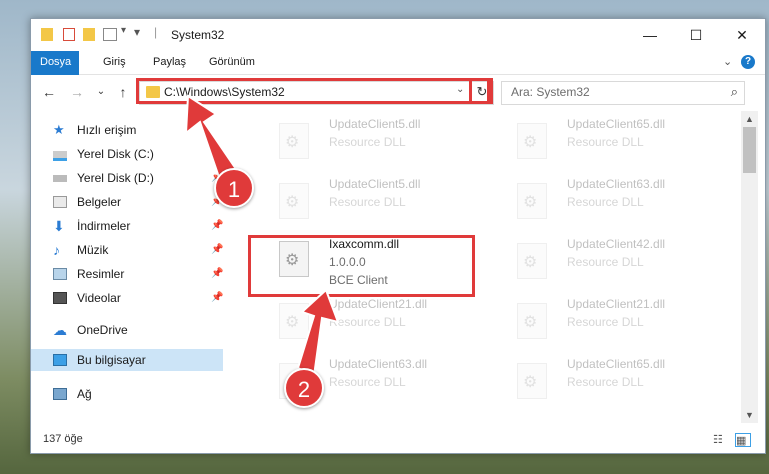  Describe the element at coordinates (234, 188) in the screenshot. I see `step-badge-1: 1` at that location.